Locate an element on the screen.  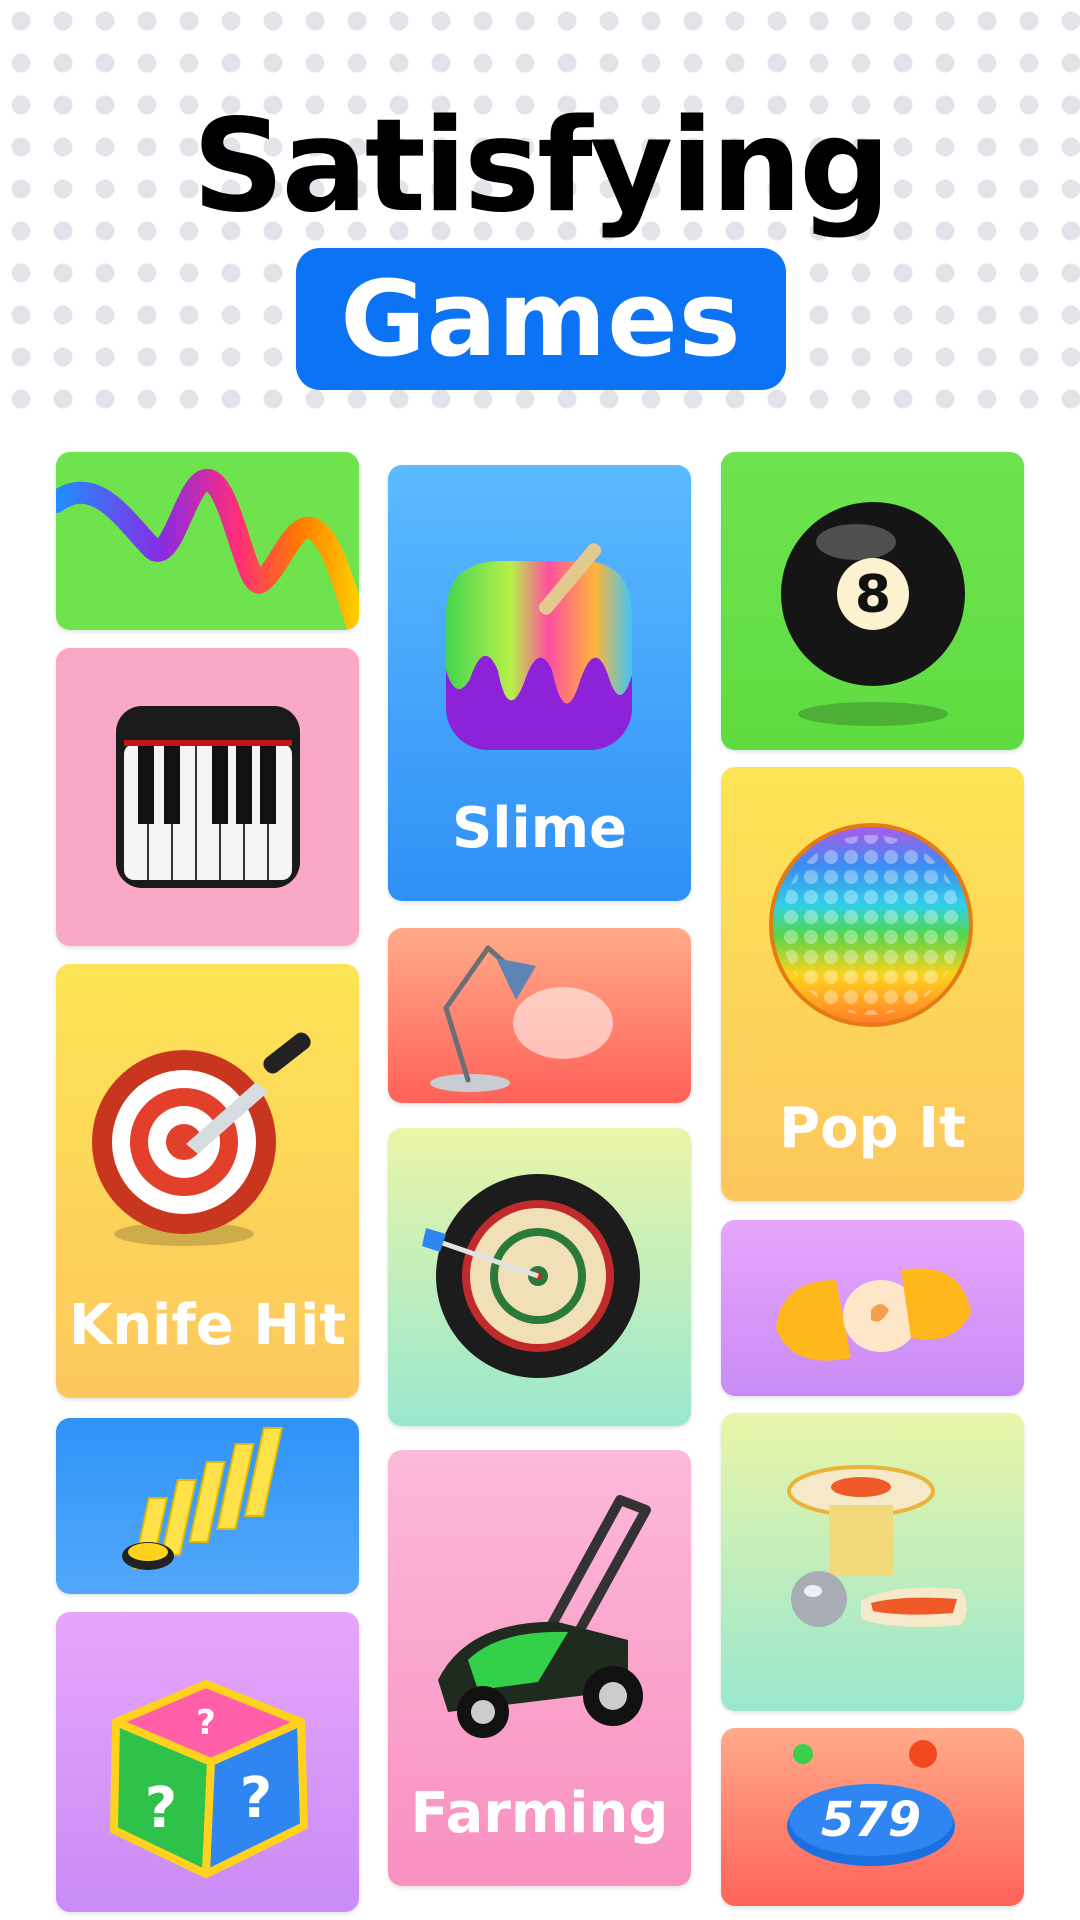
game-label-pop-it: Pop It is located at coordinates (872, 1128).